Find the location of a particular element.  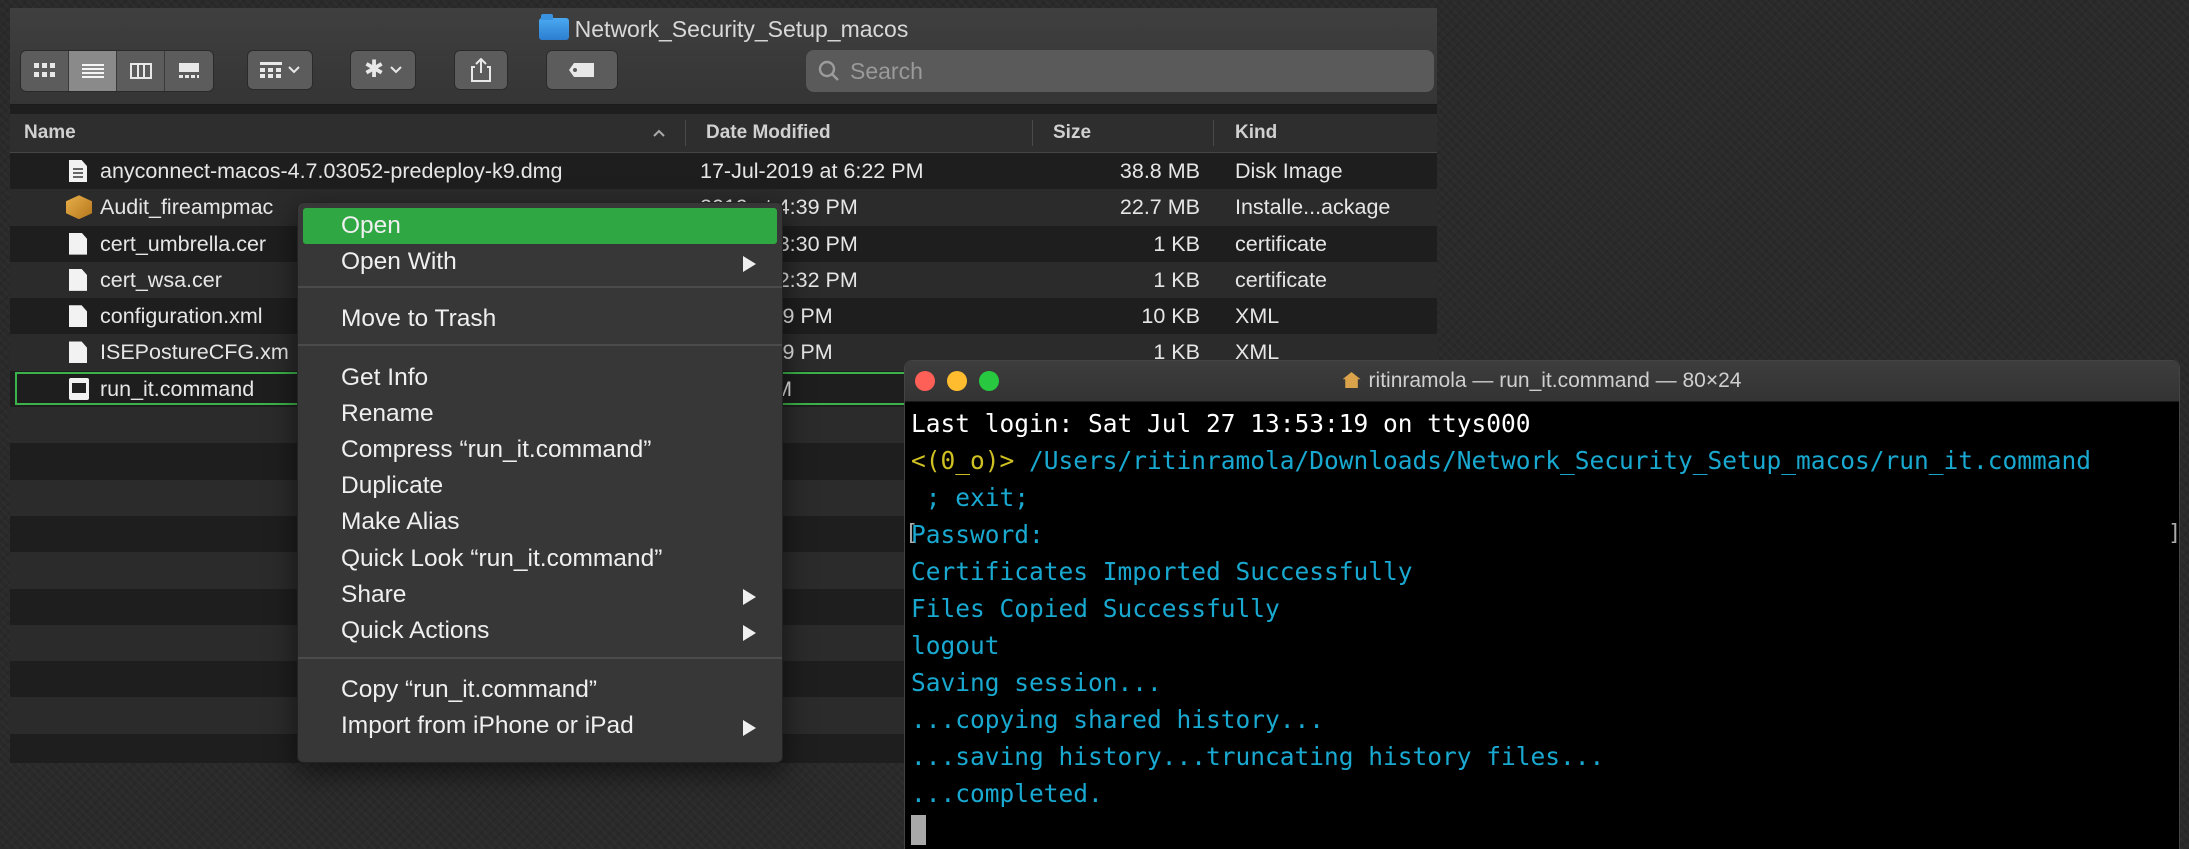

tags-button-wrap is located at coordinates (582, 71).